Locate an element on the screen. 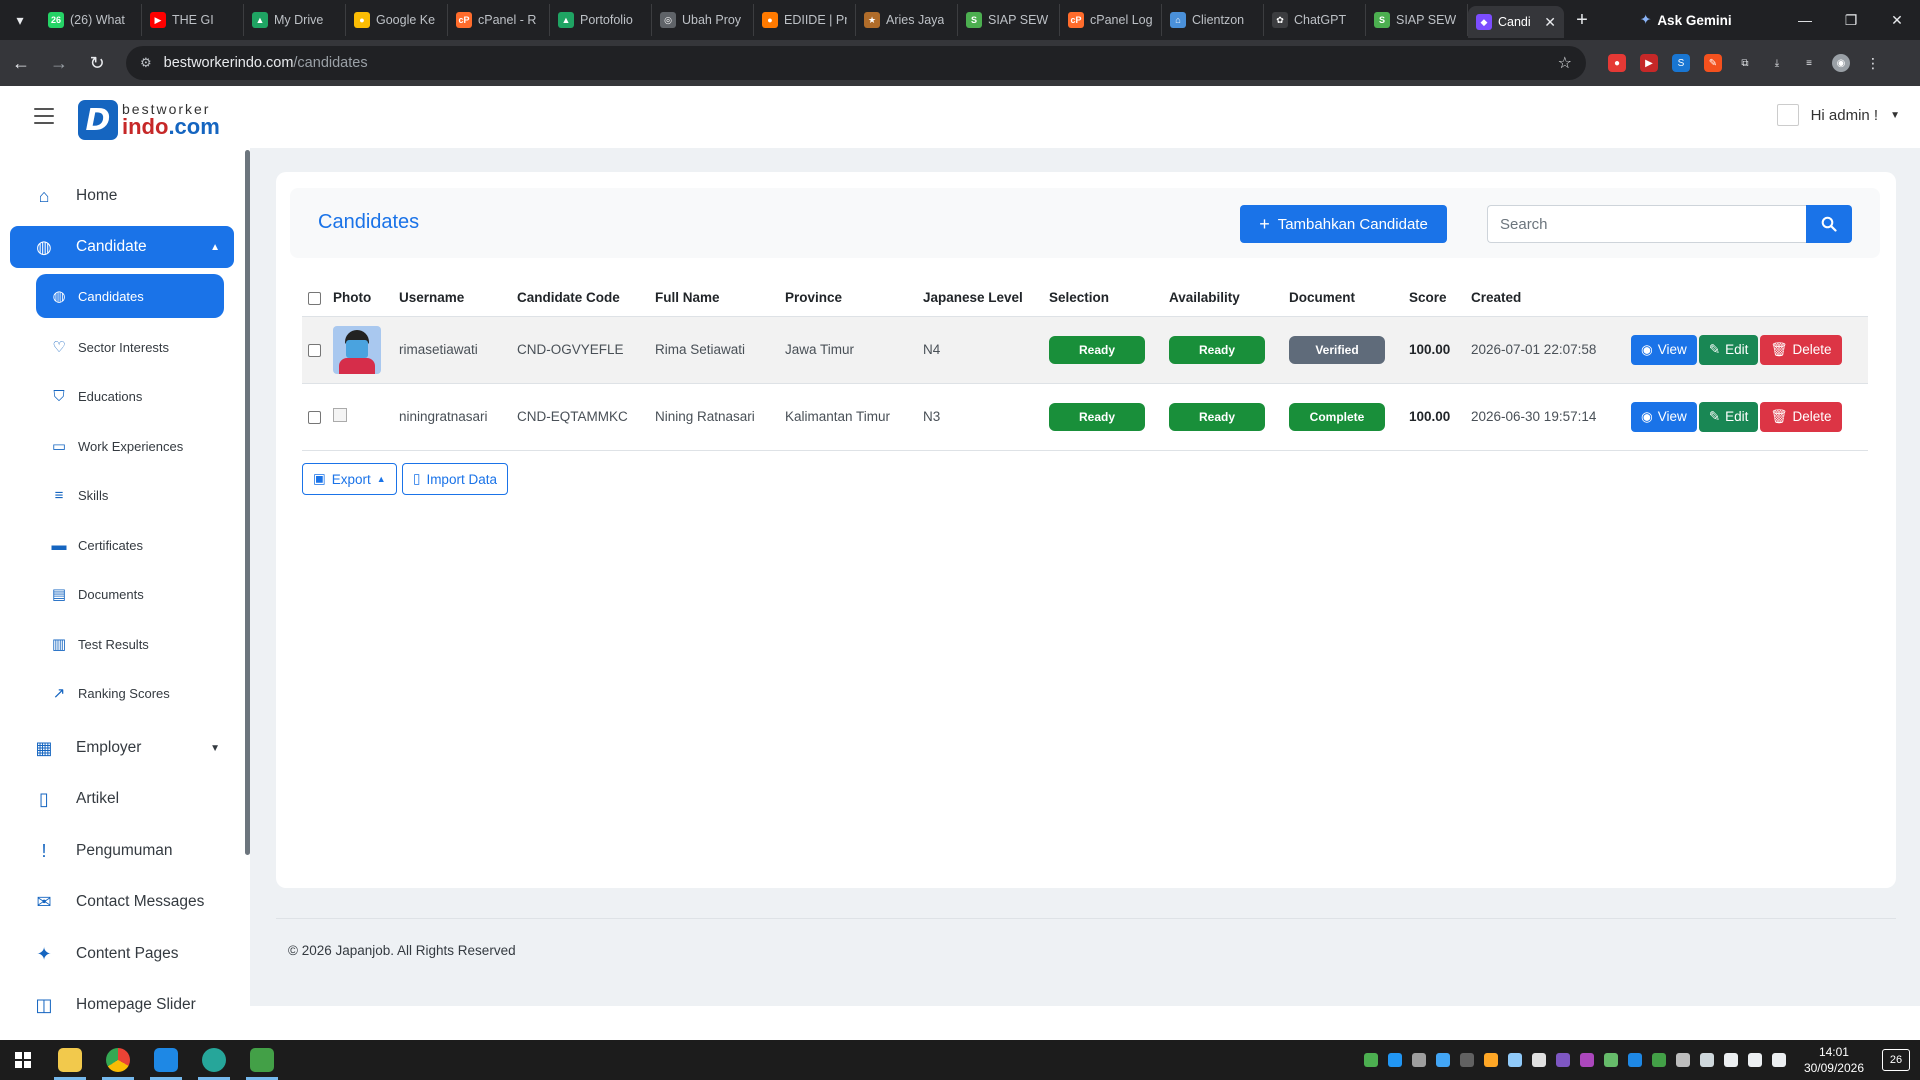 Image resolution: width=1920 pixels, height=1080 pixels. extension-video-icon: ▶ is located at coordinates (1649, 63).